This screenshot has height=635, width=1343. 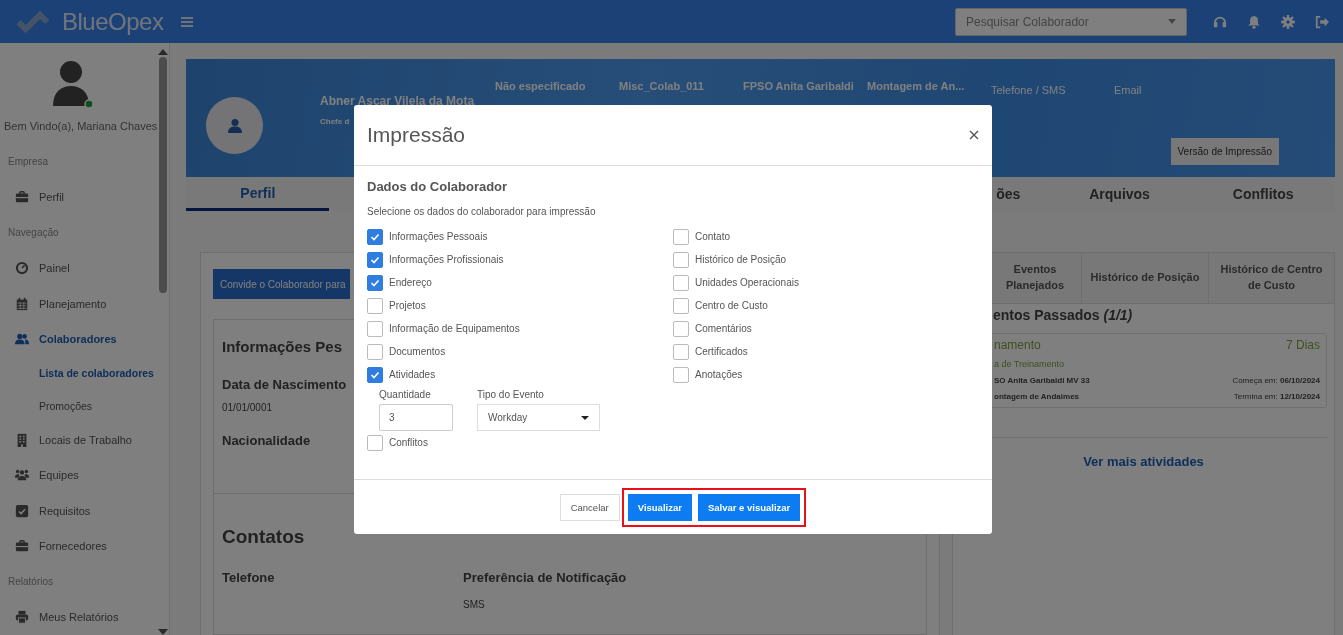 What do you see at coordinates (1276, 380) in the screenshot?
I see `event-start: Começa em: 06/10/2024` at bounding box center [1276, 380].